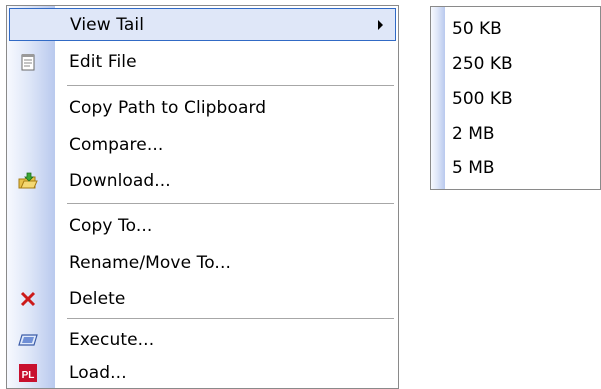  I want to click on pl-load-icon: PL, so click(28, 373).